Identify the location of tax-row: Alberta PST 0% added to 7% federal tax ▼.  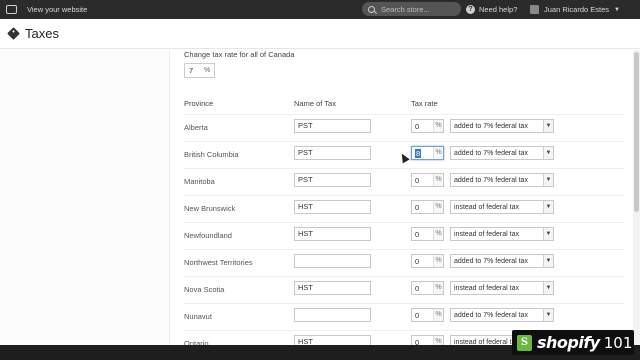
(404, 127).